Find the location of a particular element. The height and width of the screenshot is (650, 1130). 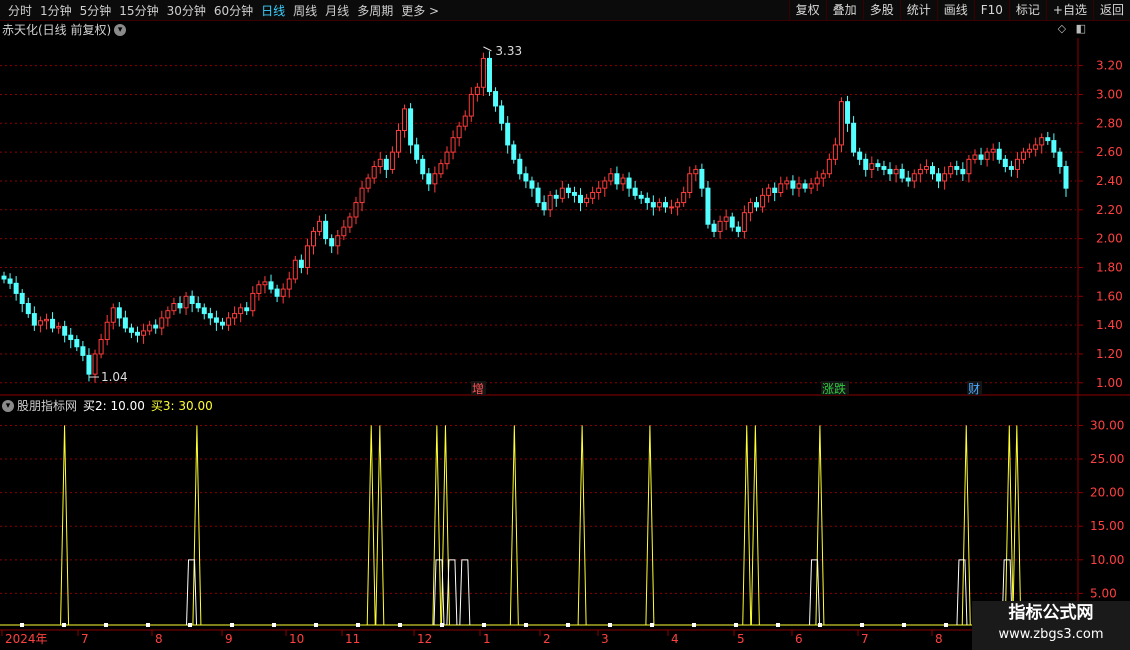

price-tick-label: 1.20 is located at coordinates (1109, 354).